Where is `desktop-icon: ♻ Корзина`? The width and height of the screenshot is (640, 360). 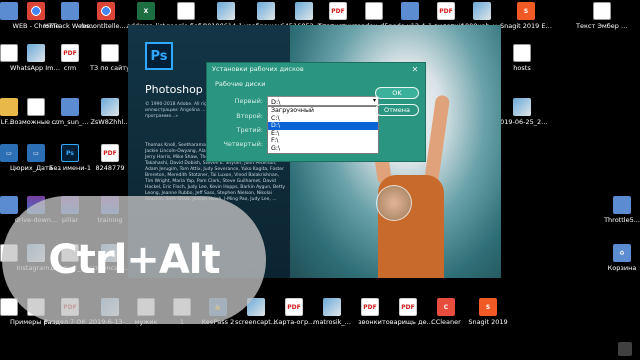 desktop-icon: ♻ Корзина is located at coordinates (618, 258).